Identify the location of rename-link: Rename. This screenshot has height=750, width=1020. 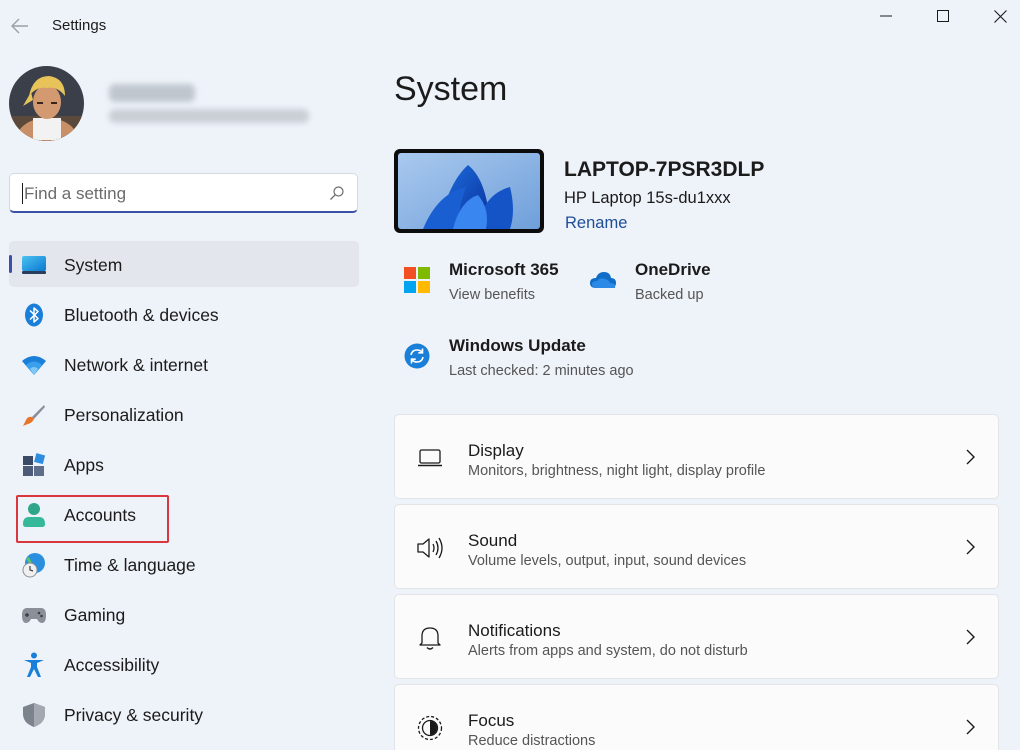
(596, 223).